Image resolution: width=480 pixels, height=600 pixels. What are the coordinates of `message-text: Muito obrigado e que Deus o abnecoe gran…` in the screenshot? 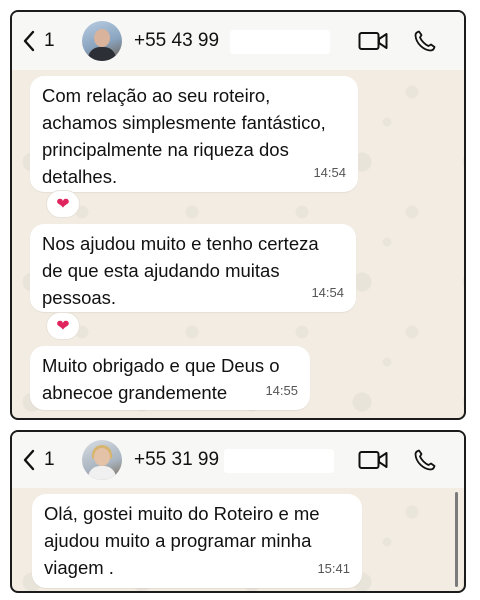 It's located at (161, 379).